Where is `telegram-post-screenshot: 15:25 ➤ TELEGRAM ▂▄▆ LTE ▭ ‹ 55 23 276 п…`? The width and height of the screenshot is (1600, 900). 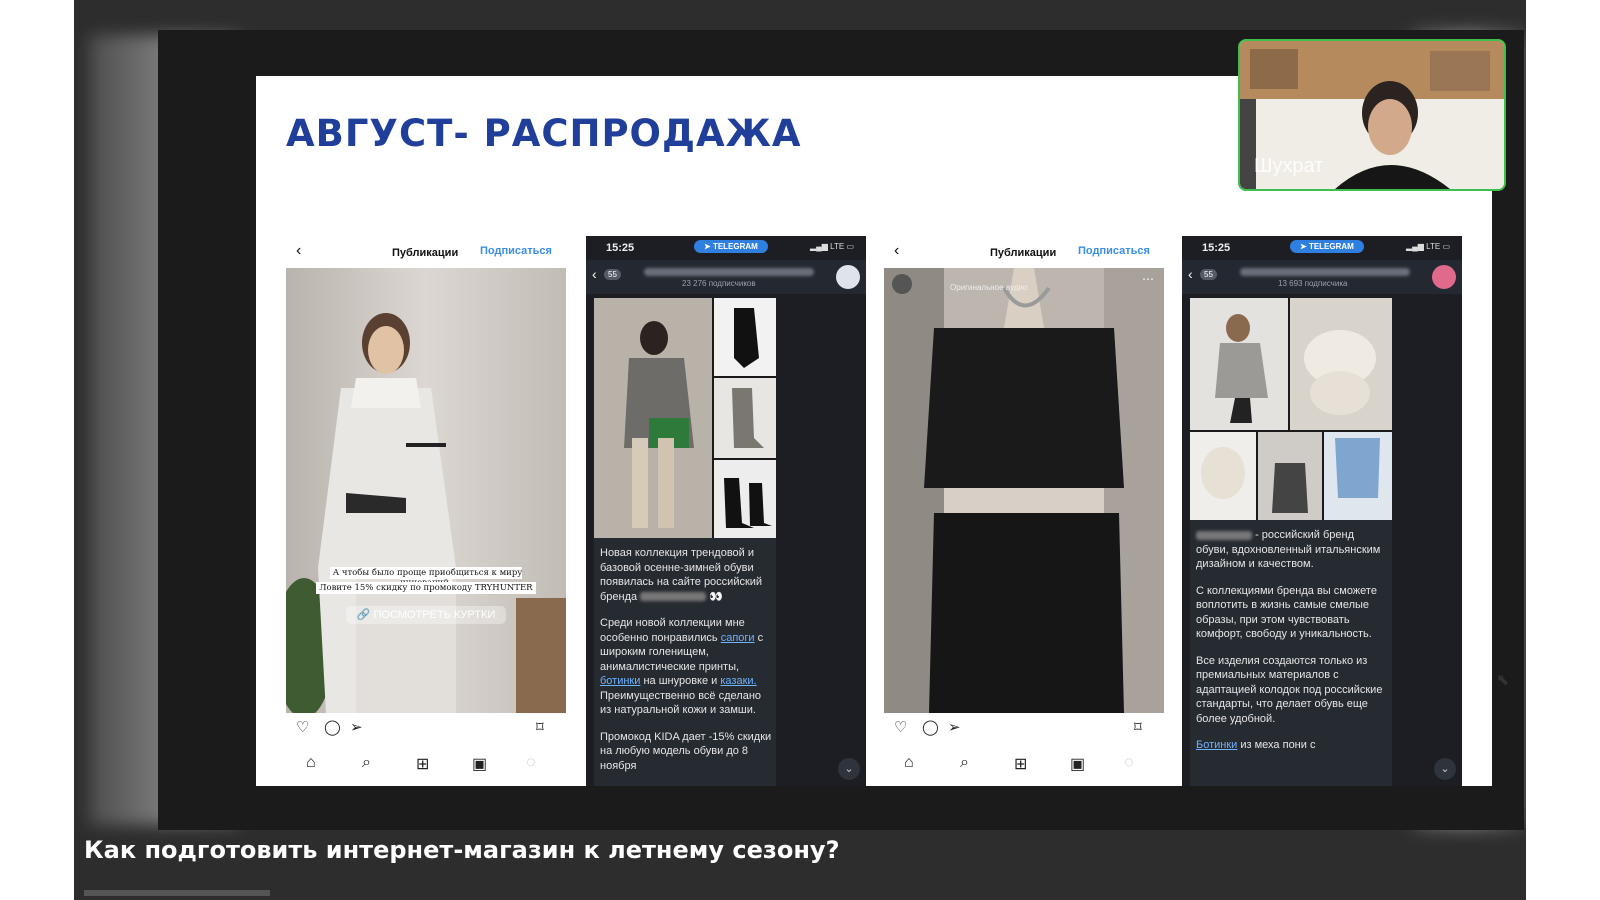 telegram-post-screenshot: 15:25 ➤ TELEGRAM ▂▄▆ LTE ▭ ‹ 55 23 276 п… is located at coordinates (726, 511).